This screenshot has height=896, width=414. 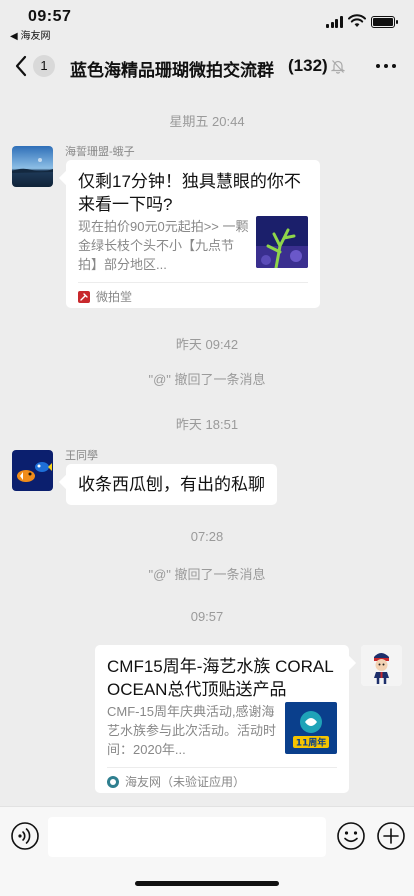 I want to click on card-thumbnail: 11周年, so click(x=311, y=728).